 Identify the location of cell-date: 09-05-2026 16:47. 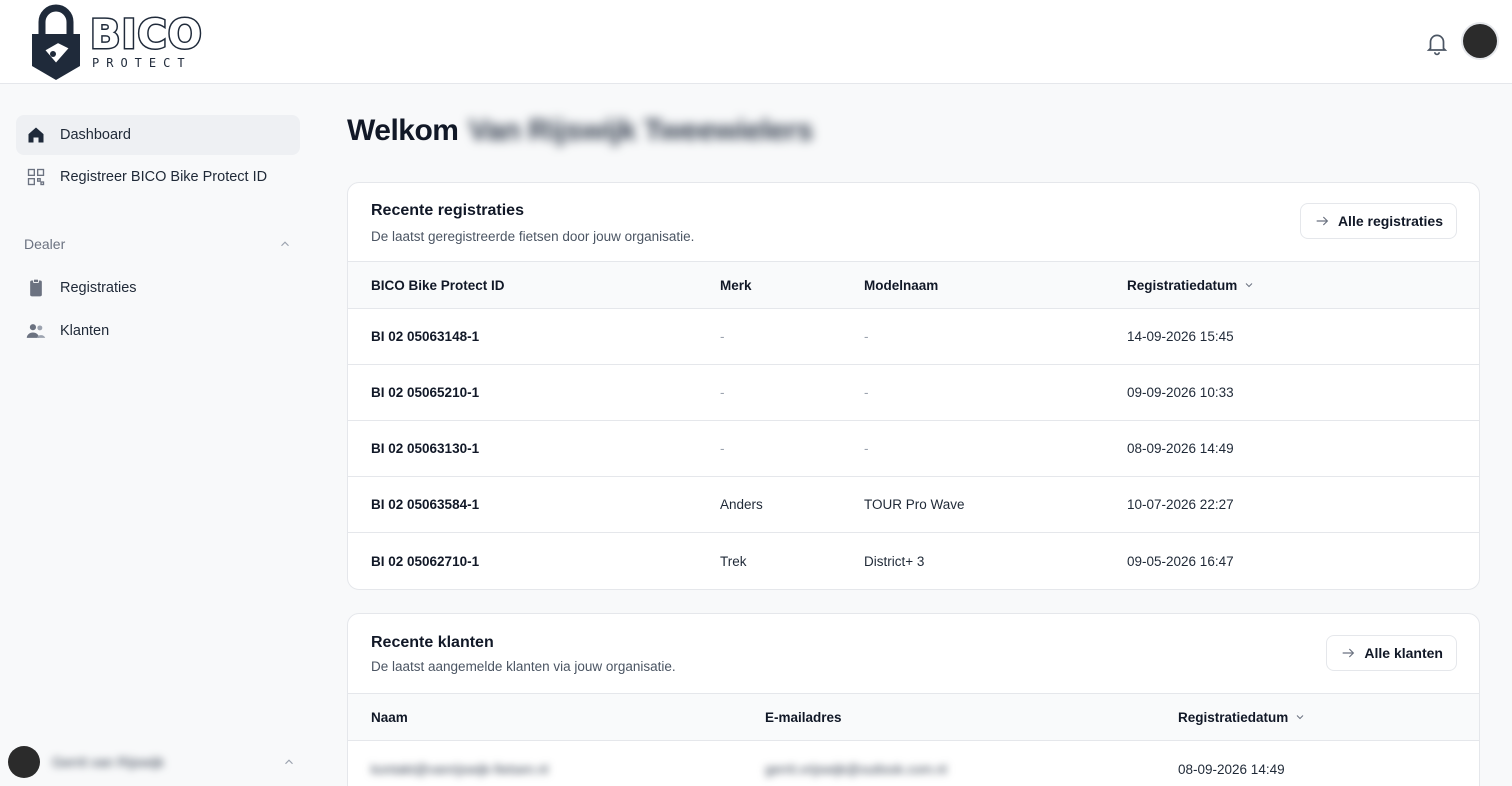
(1180, 561).